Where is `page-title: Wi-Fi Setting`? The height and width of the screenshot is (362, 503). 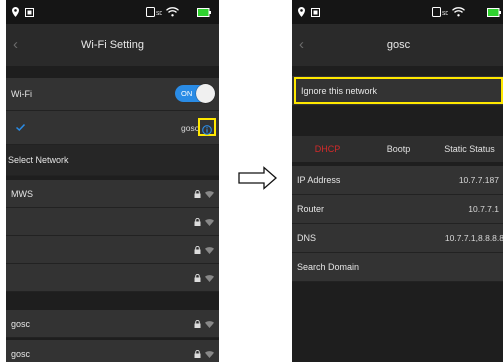
page-title: Wi-Fi Setting is located at coordinates (112, 45).